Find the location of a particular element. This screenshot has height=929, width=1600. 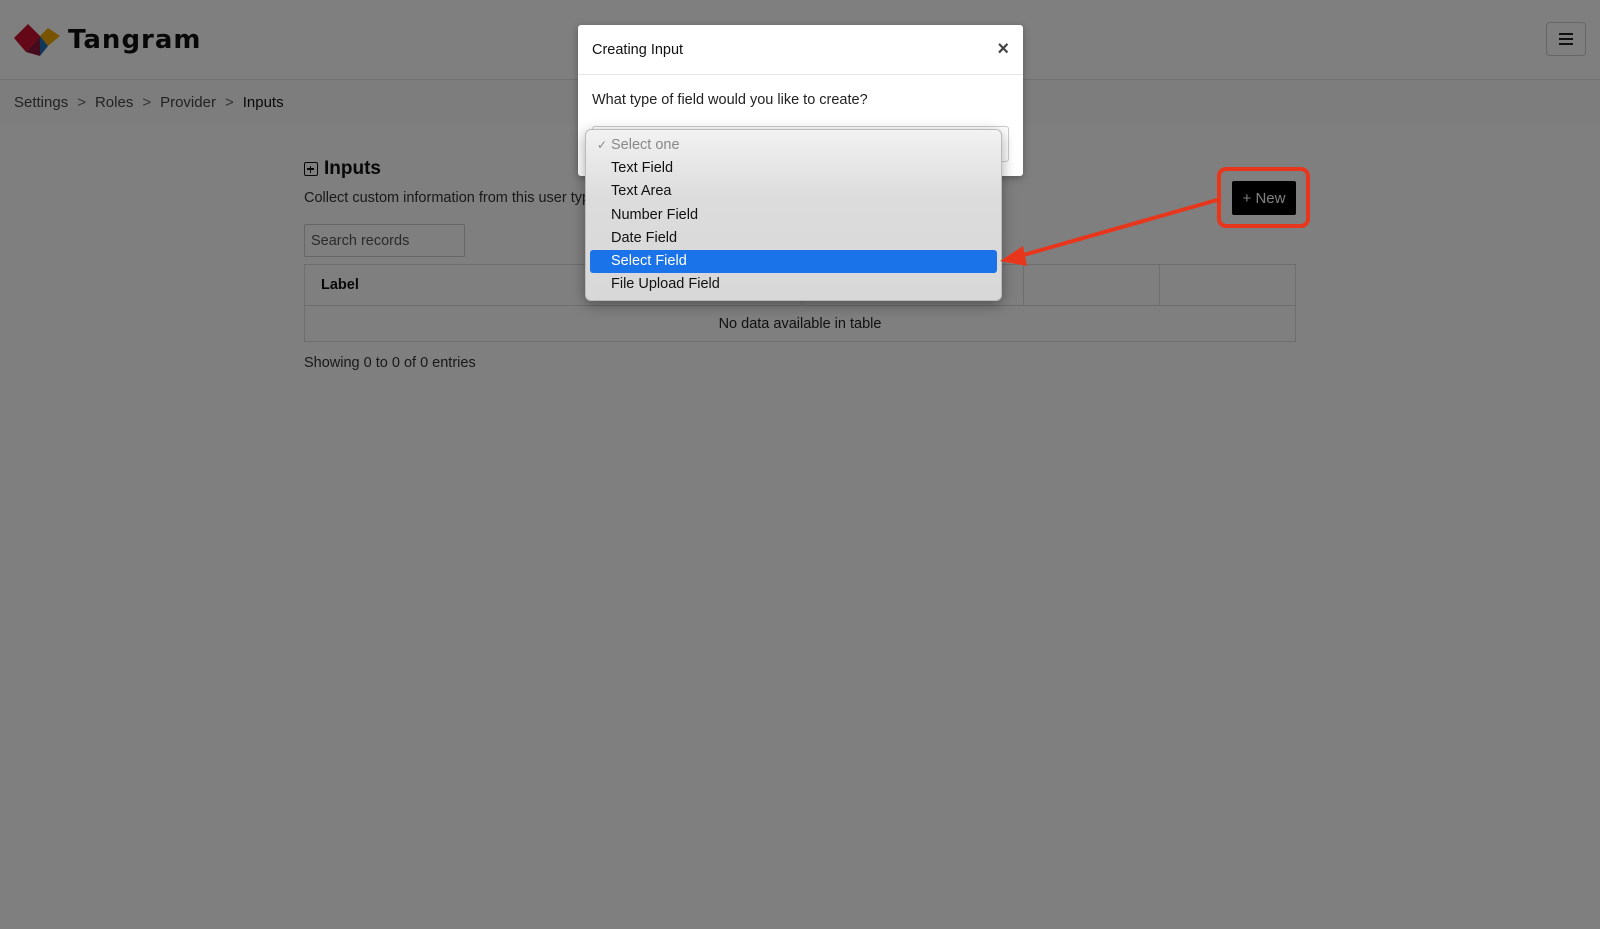

dropdown-option-file-upload-field: File Upload Field is located at coordinates (793, 284).